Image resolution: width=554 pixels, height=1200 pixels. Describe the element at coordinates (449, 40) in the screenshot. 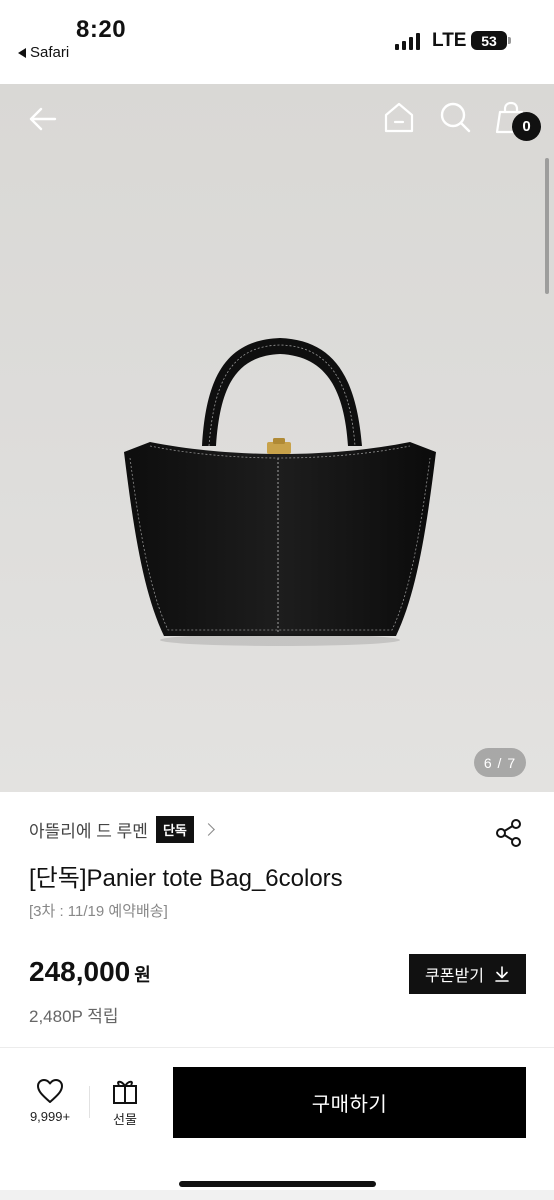

I see `network-label: LTE` at that location.